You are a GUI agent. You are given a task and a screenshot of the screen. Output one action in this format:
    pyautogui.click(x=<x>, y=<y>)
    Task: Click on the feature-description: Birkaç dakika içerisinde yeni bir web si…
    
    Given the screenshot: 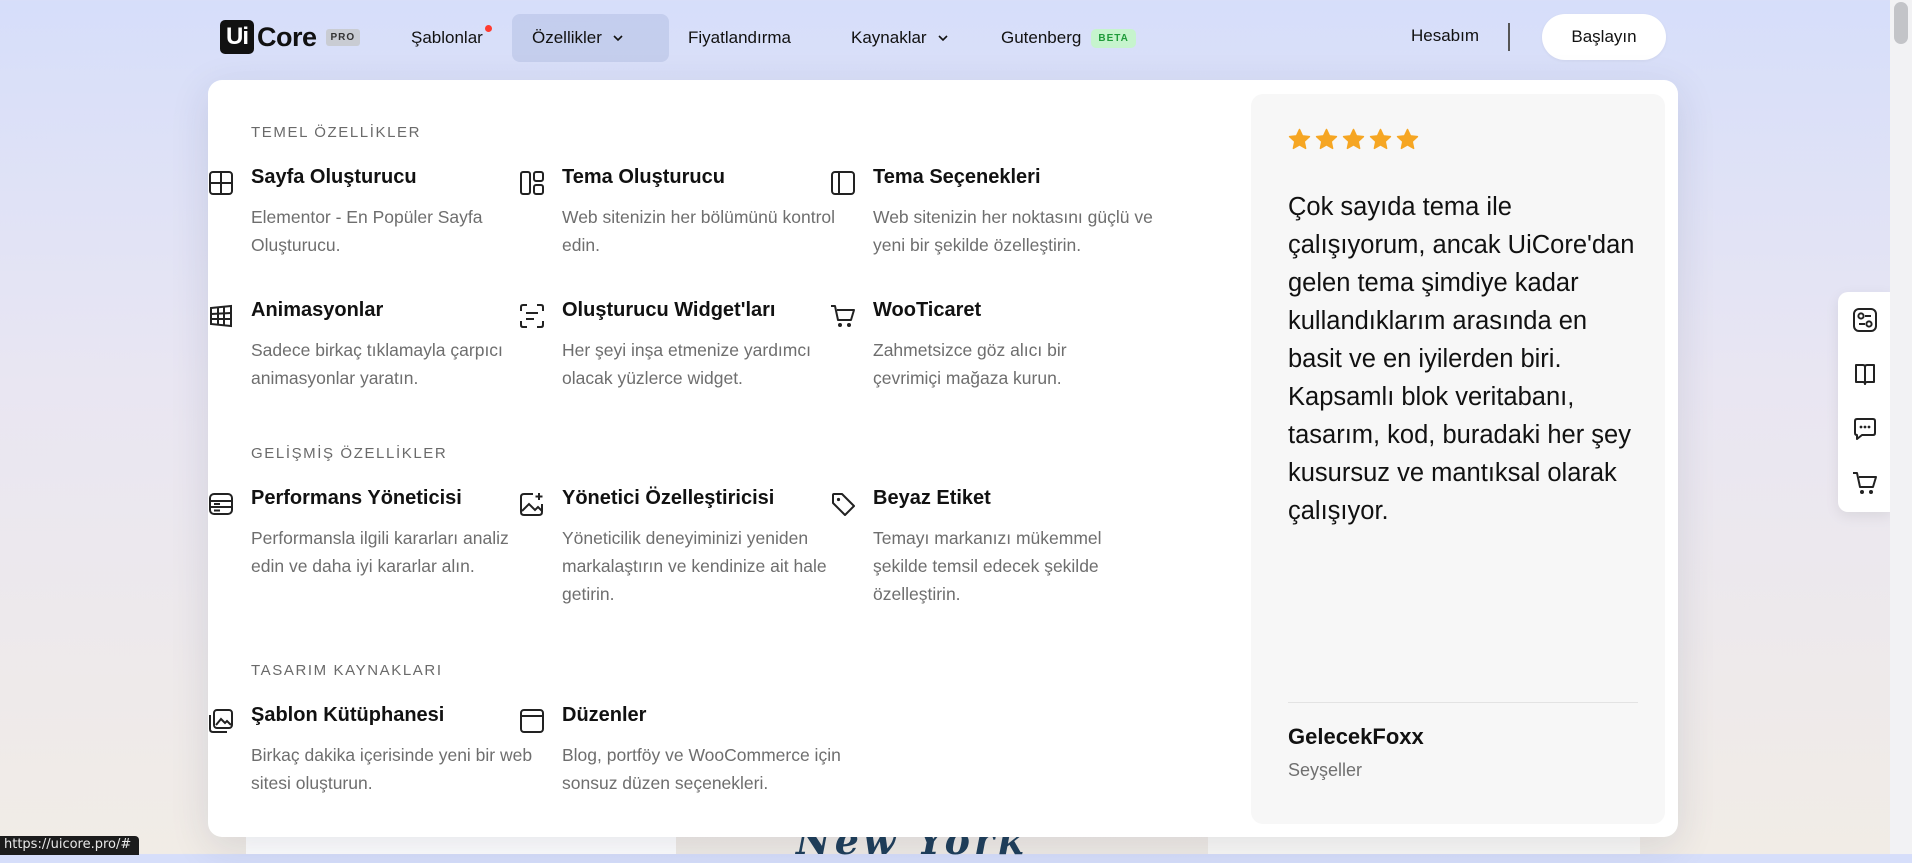 What is the action you would take?
    pyautogui.click(x=392, y=769)
    